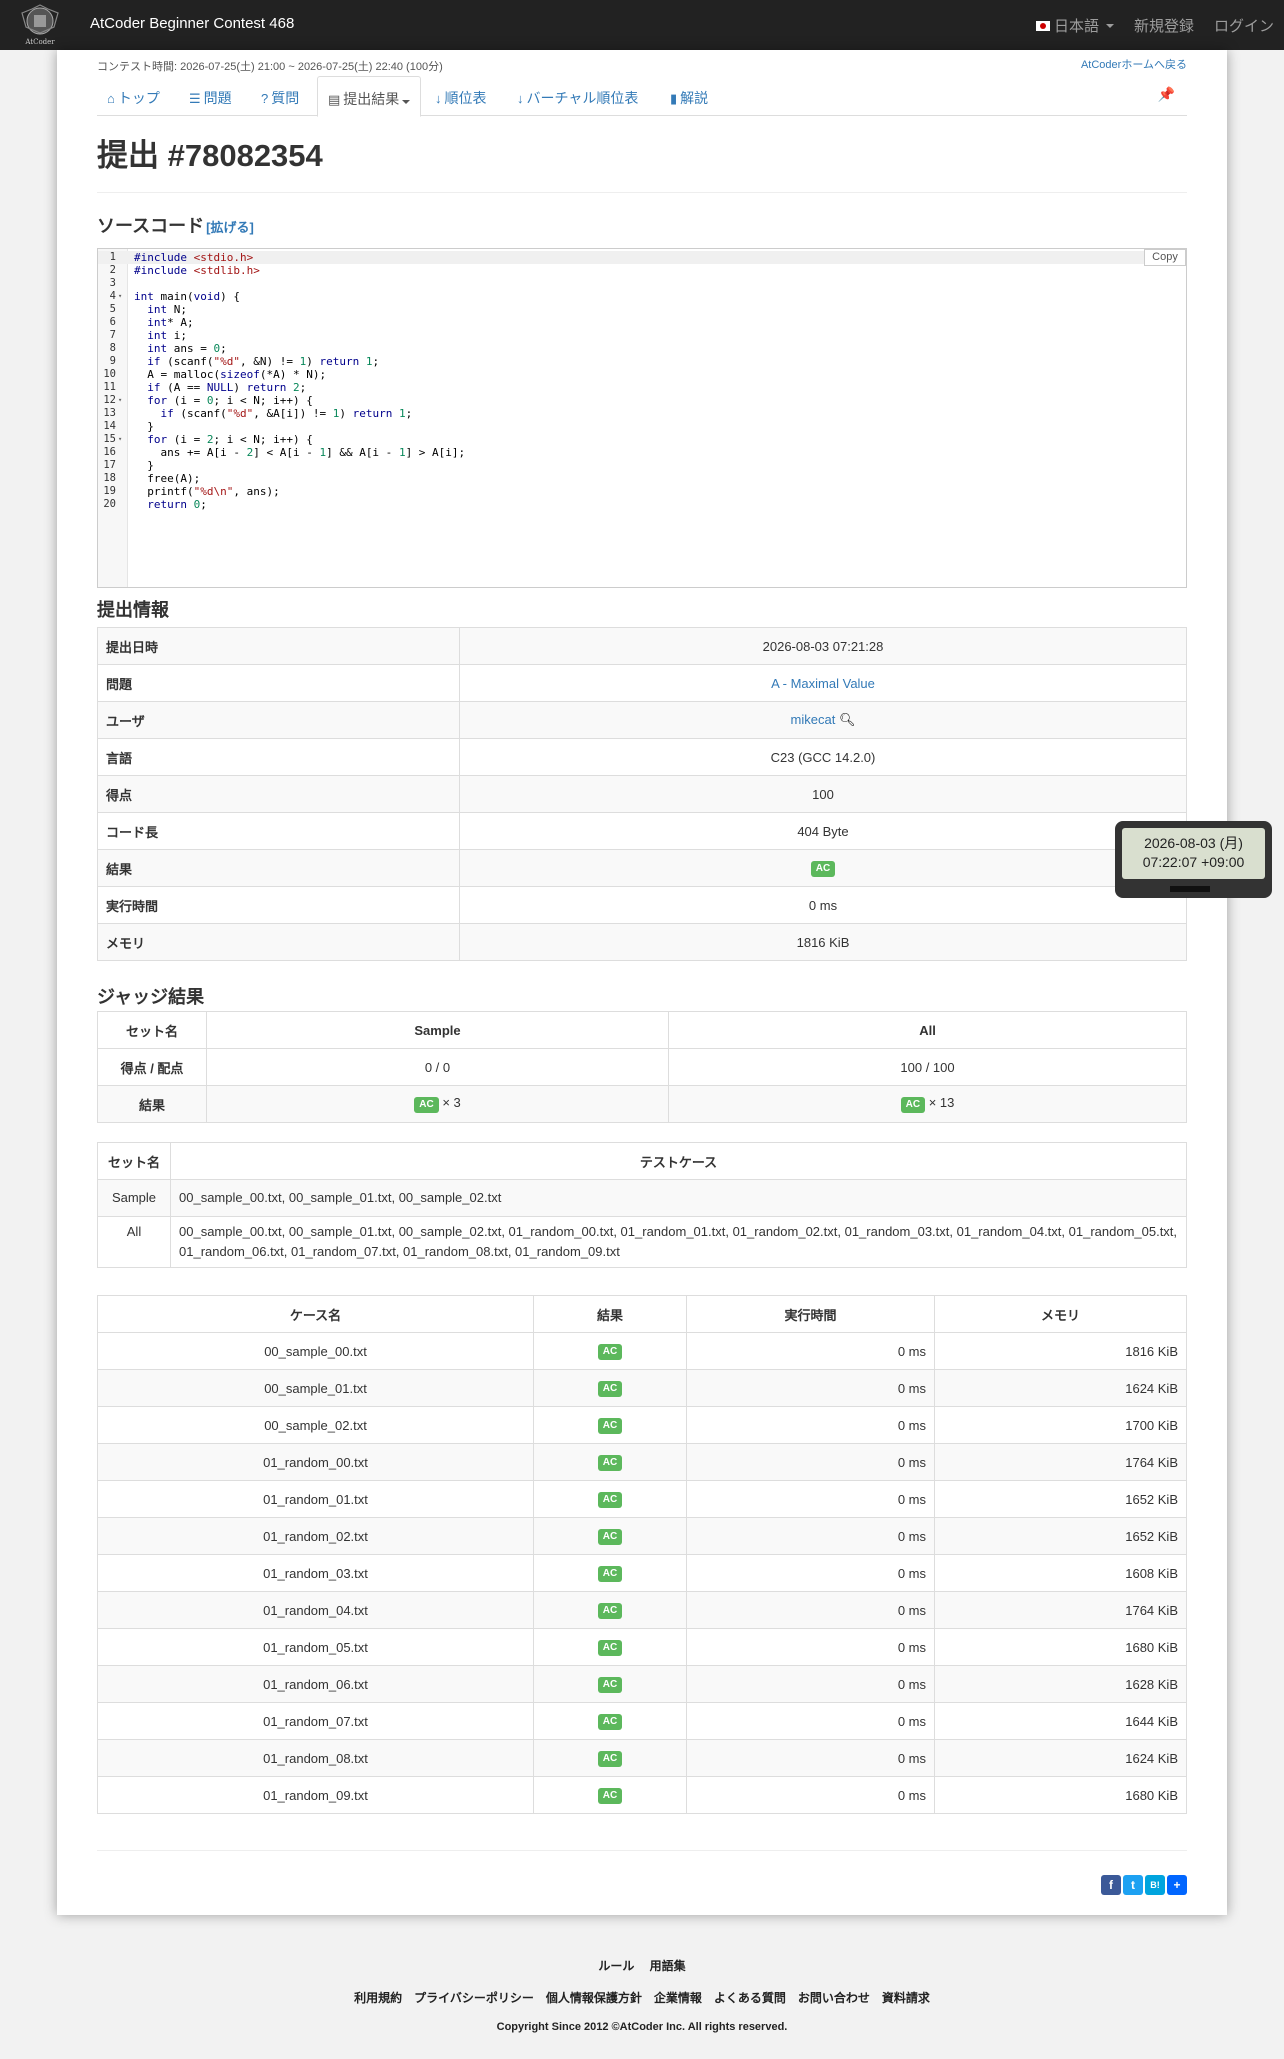 Image resolution: width=1284 pixels, height=2059 pixels. Describe the element at coordinates (315, 1758) in the screenshot. I see `case-name: 01_random_08.txt` at that location.